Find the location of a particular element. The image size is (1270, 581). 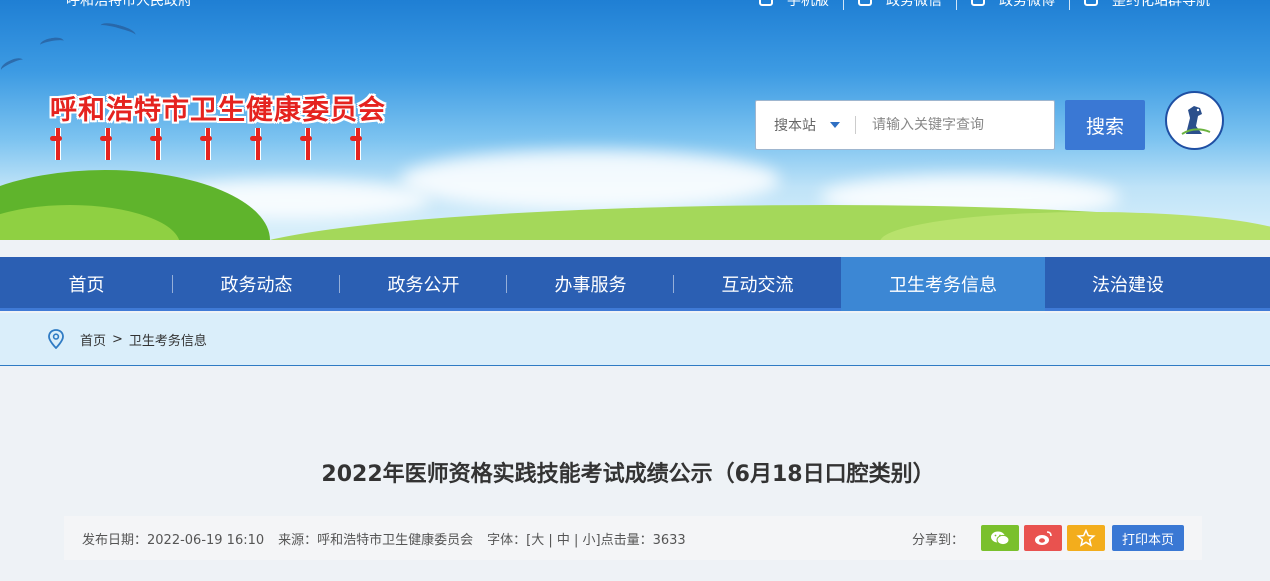

nav-item-home: 首页 is located at coordinates (86, 284).